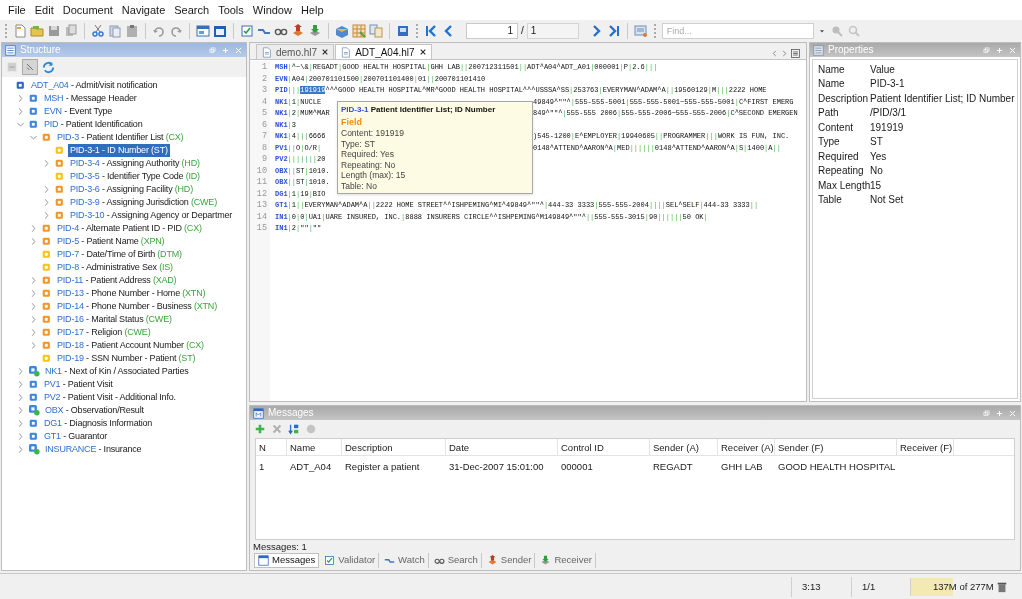  Describe the element at coordinates (87, 10) in the screenshot. I see `menu-item: Document` at that location.